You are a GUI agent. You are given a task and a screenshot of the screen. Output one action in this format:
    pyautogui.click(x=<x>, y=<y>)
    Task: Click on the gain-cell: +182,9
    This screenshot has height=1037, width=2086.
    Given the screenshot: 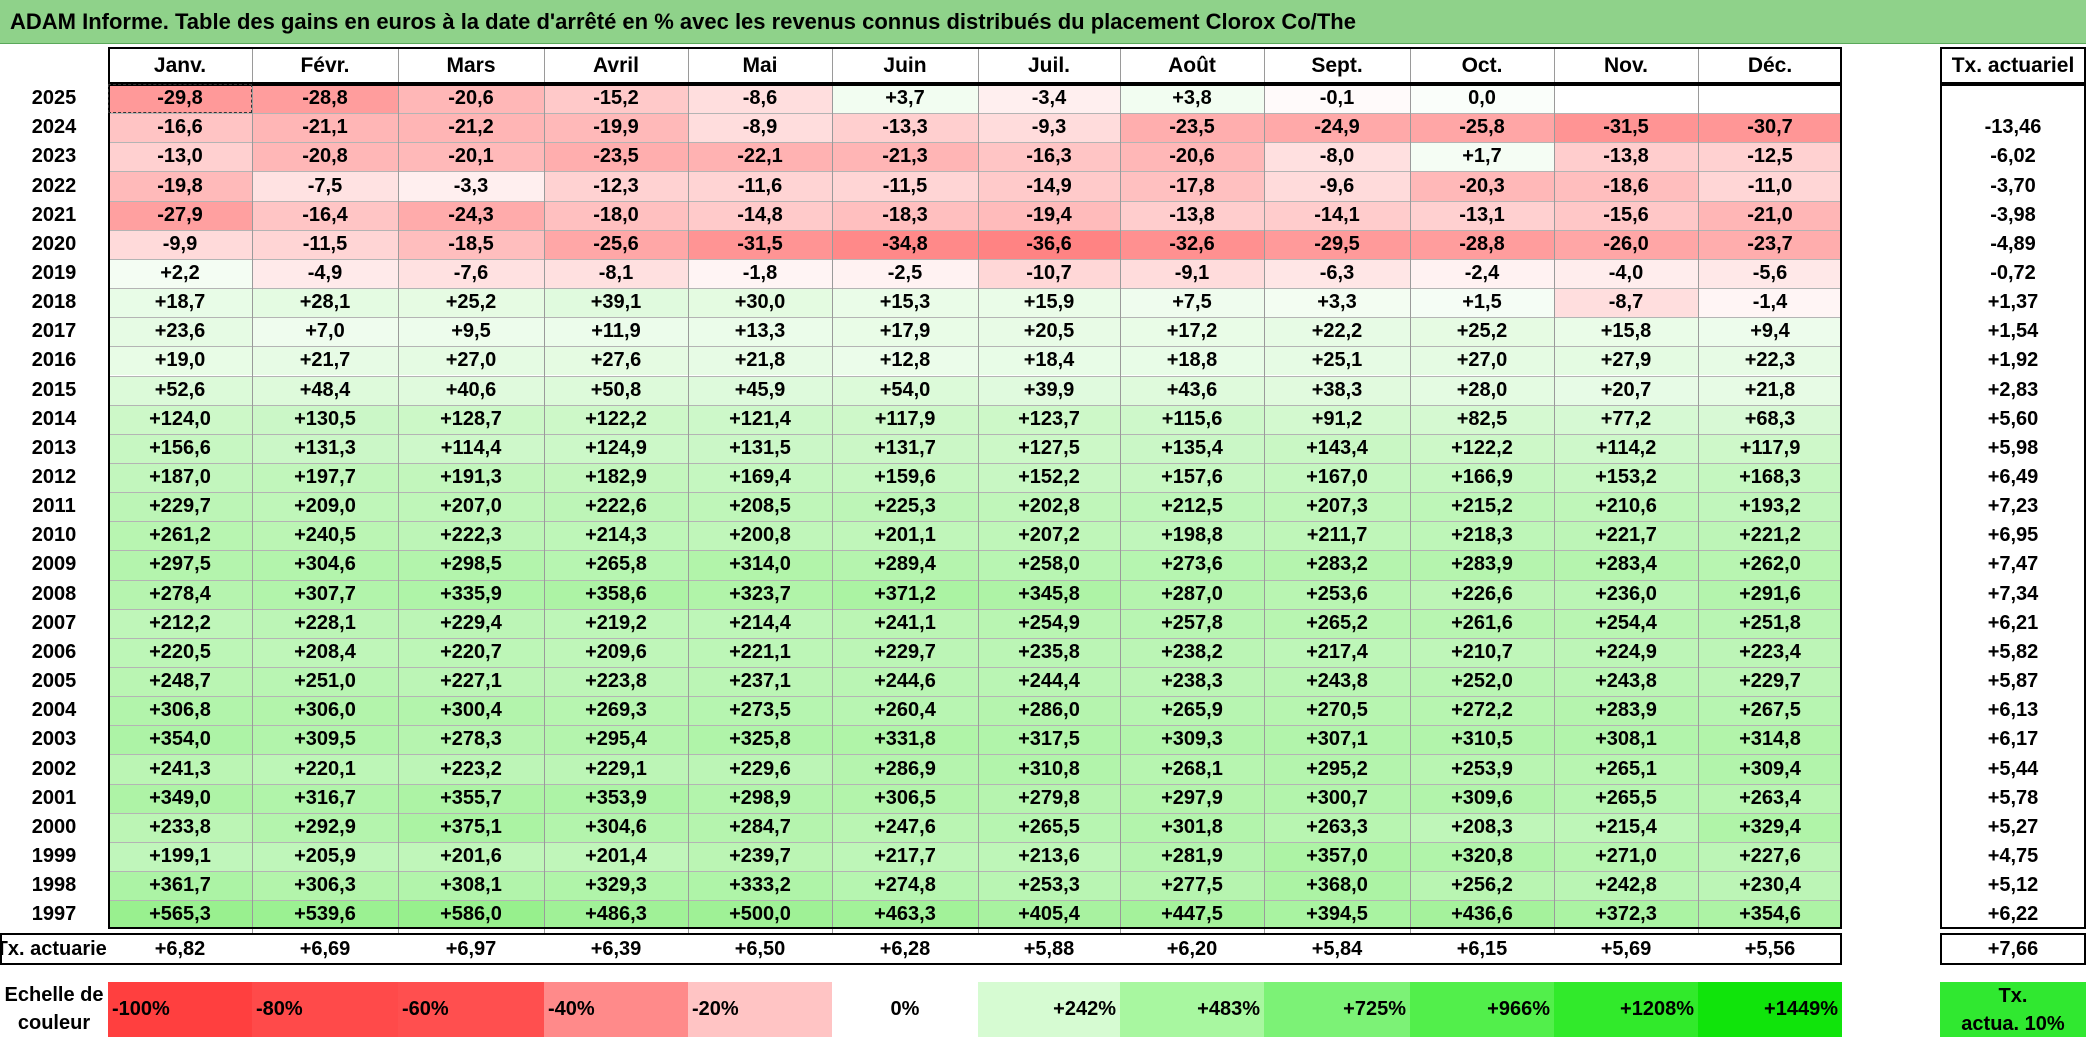 What is the action you would take?
    pyautogui.click(x=616, y=477)
    